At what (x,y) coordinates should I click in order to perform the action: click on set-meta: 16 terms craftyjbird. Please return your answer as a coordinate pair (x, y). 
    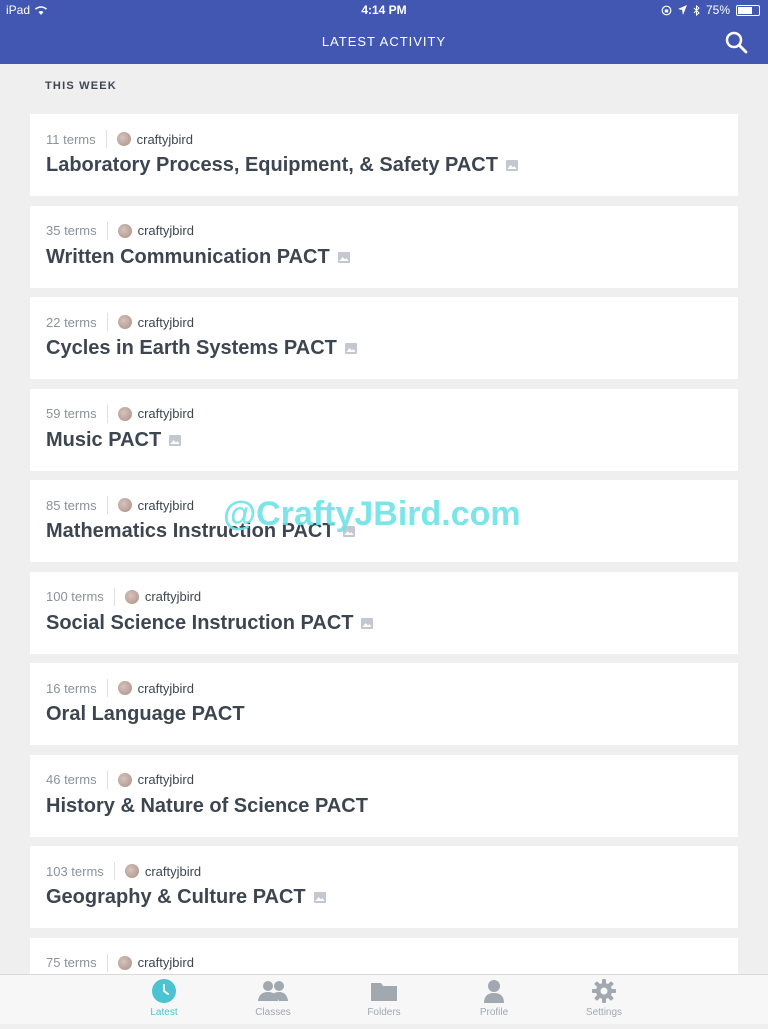
    Looking at the image, I should click on (120, 688).